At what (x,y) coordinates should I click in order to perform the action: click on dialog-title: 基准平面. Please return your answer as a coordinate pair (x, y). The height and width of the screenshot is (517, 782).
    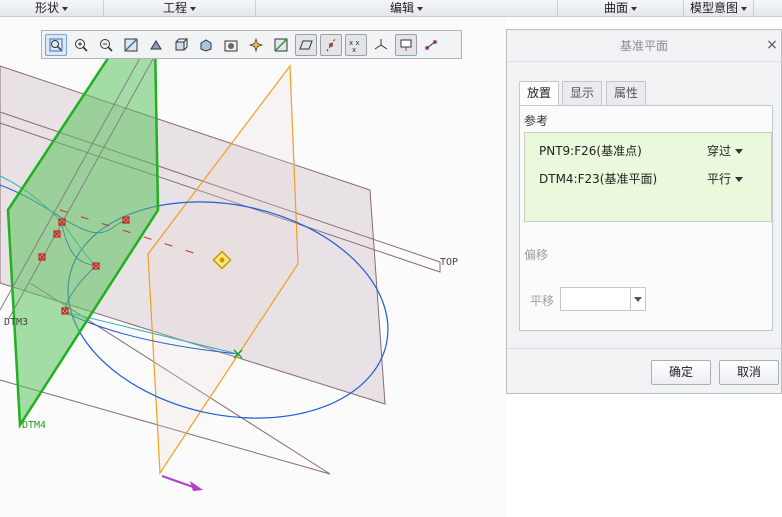
    Looking at the image, I should click on (644, 46).